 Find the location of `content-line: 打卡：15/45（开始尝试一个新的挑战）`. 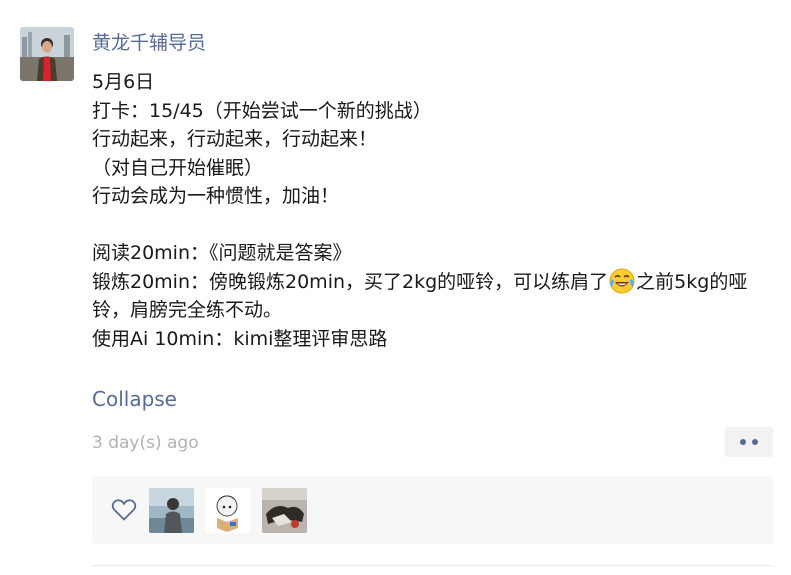

content-line: 打卡：15/45（开始尝试一个新的挑战） is located at coordinates (262, 110).